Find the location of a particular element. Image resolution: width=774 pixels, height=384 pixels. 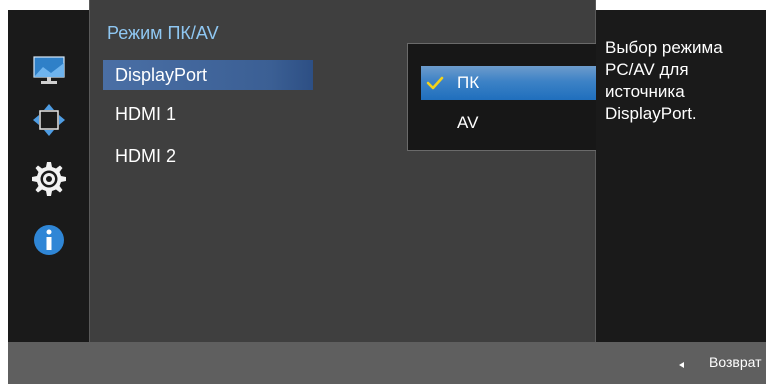

checkmark-icon is located at coordinates (435, 83).